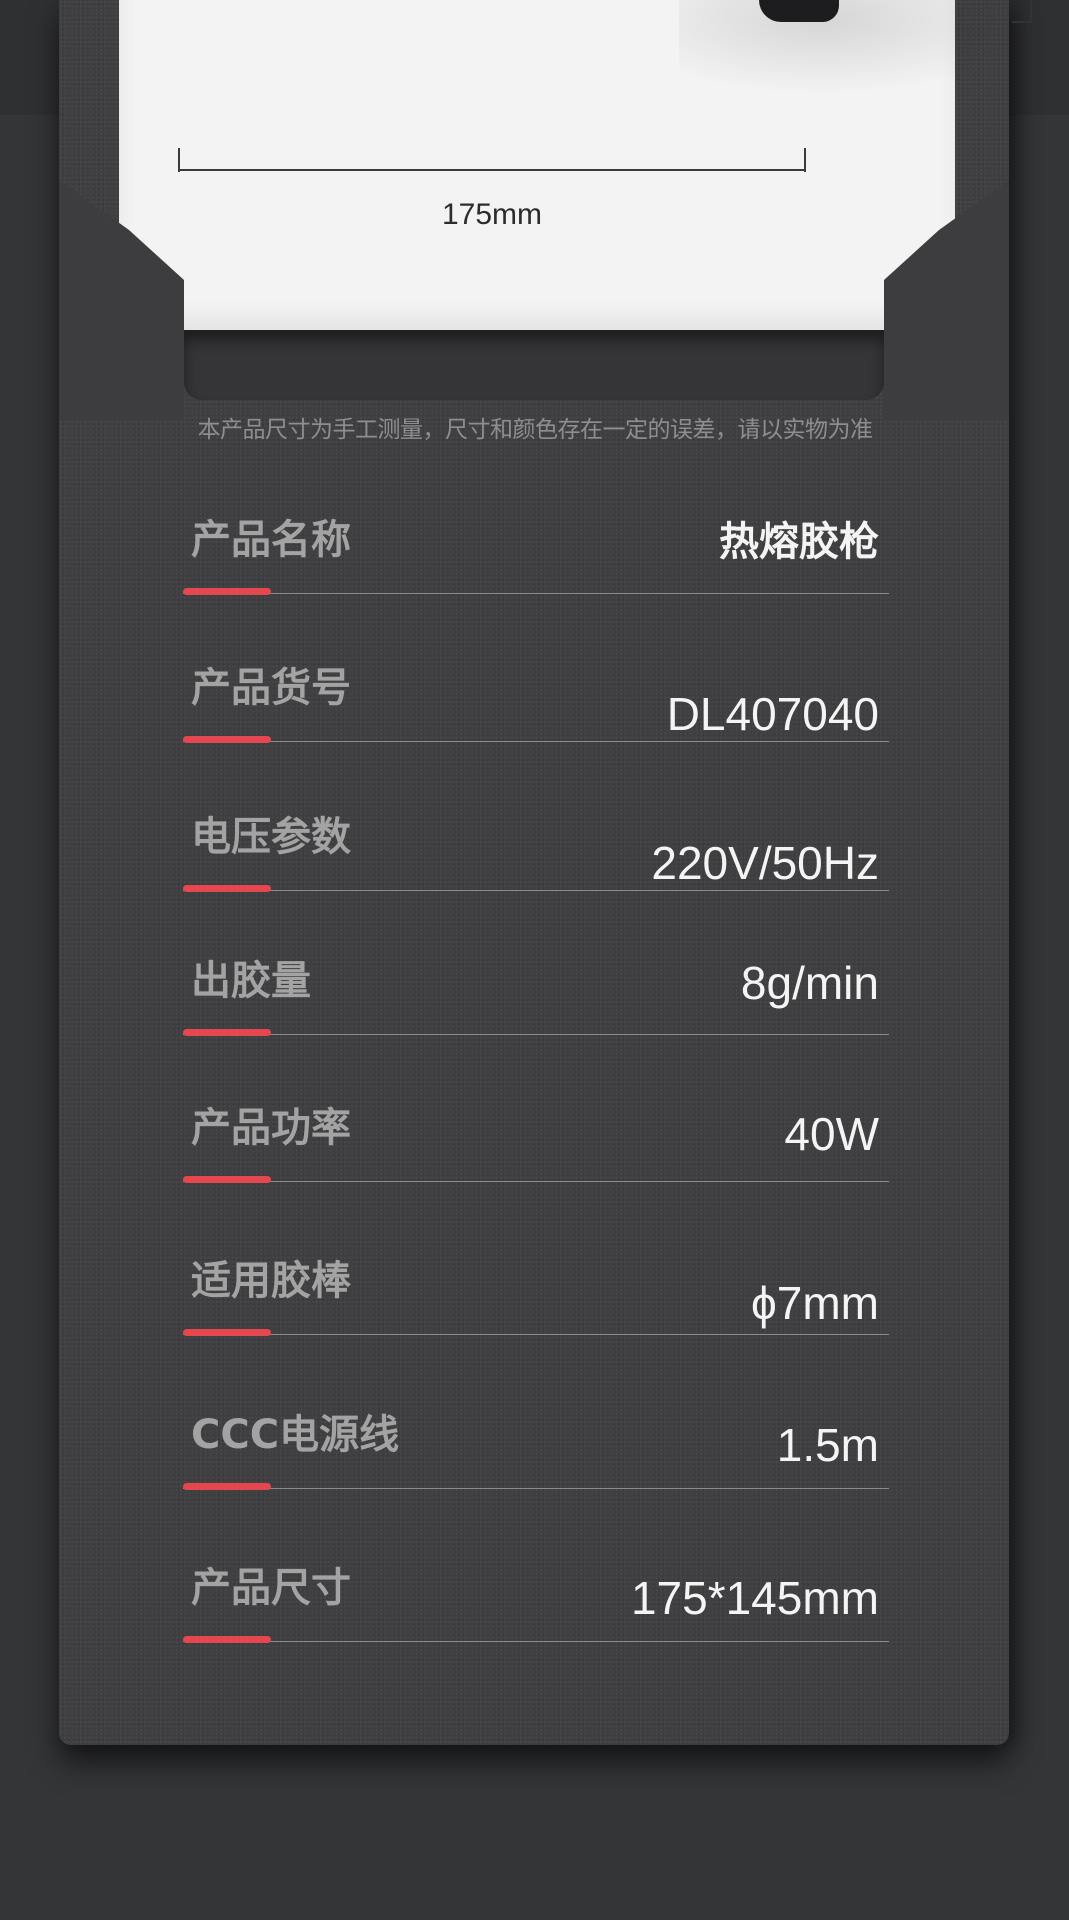 This screenshot has width=1069, height=1920. What do you see at coordinates (179, 160) in the screenshot?
I see `dimension-cap-left` at bounding box center [179, 160].